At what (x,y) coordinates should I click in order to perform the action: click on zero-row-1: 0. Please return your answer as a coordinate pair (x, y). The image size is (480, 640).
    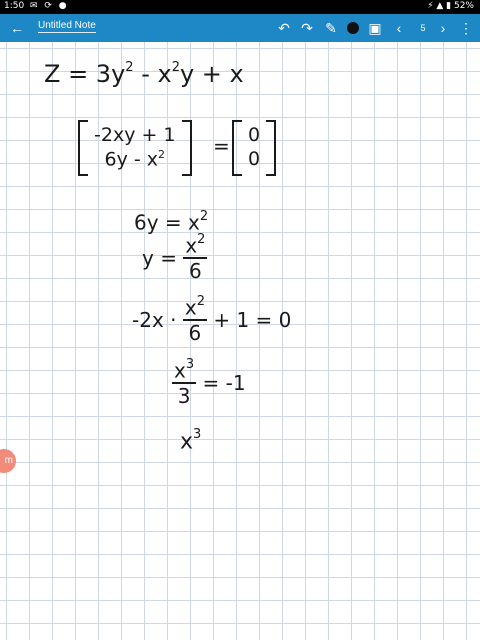
    Looking at the image, I should click on (254, 135).